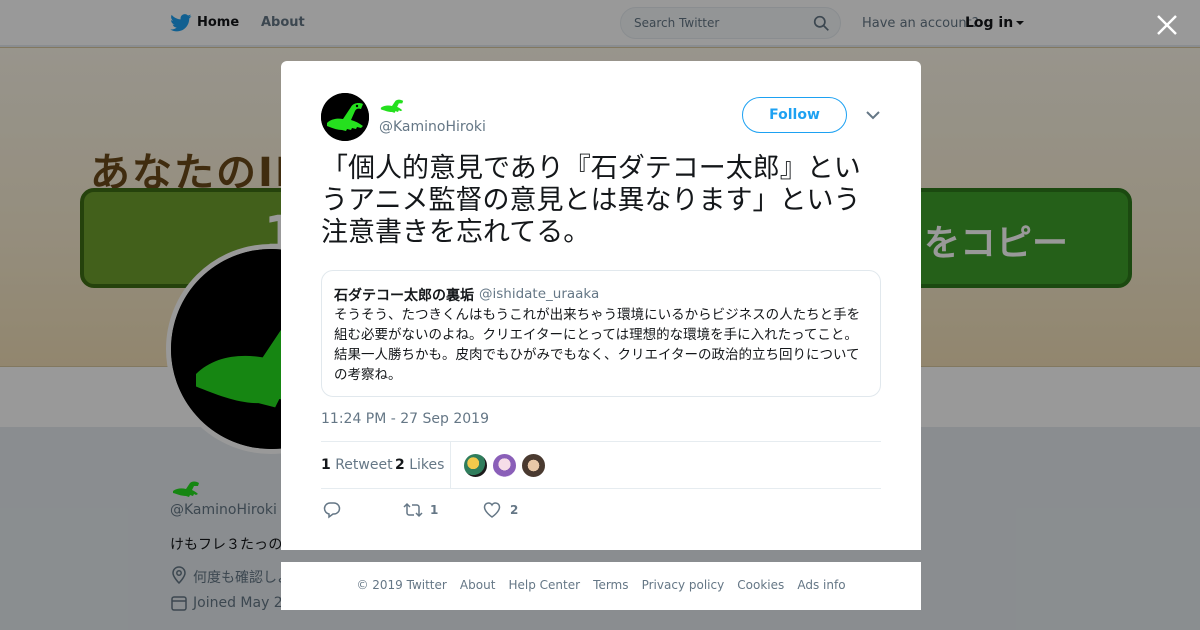 The height and width of the screenshot is (630, 1200). What do you see at coordinates (601, 465) in the screenshot?
I see `tweet-stats: 1 Retweet 2 Likes` at bounding box center [601, 465].